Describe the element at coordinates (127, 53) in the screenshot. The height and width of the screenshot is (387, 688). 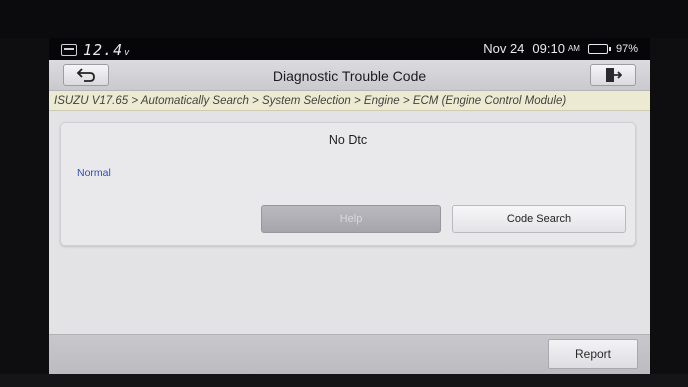
I see `voltage-unit: v` at that location.